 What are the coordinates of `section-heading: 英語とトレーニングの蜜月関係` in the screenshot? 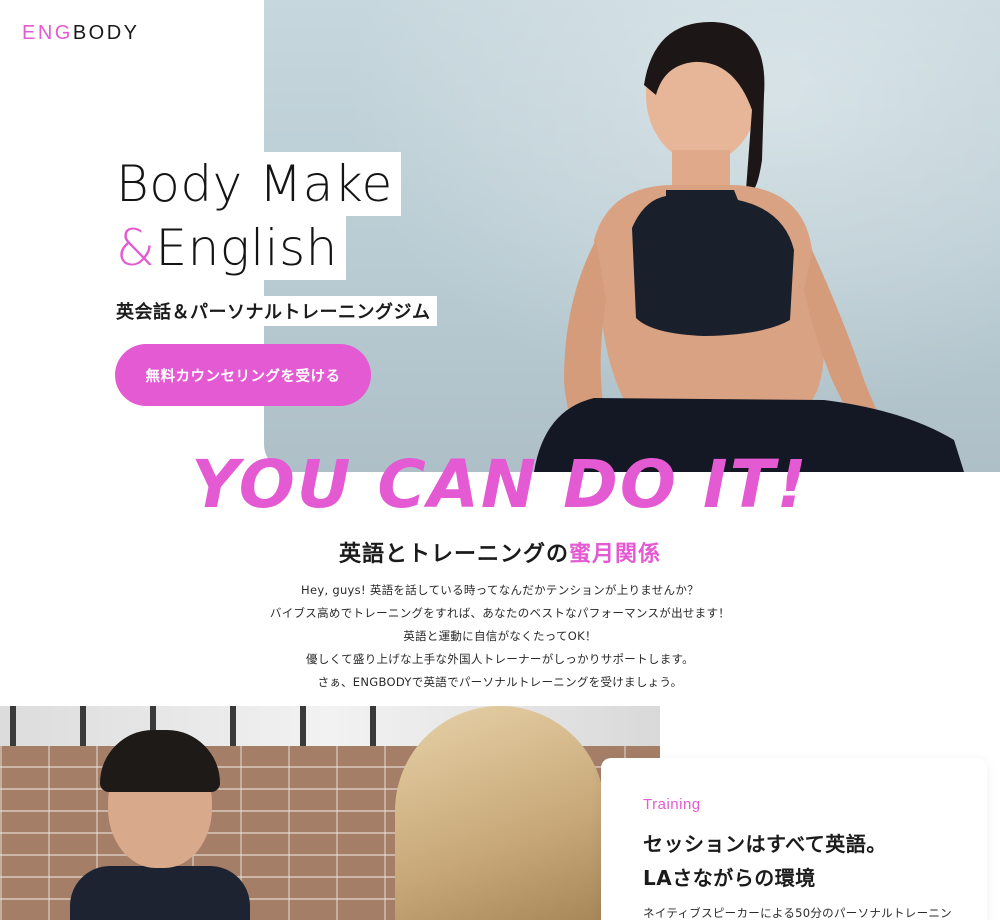 It's located at (500, 552).